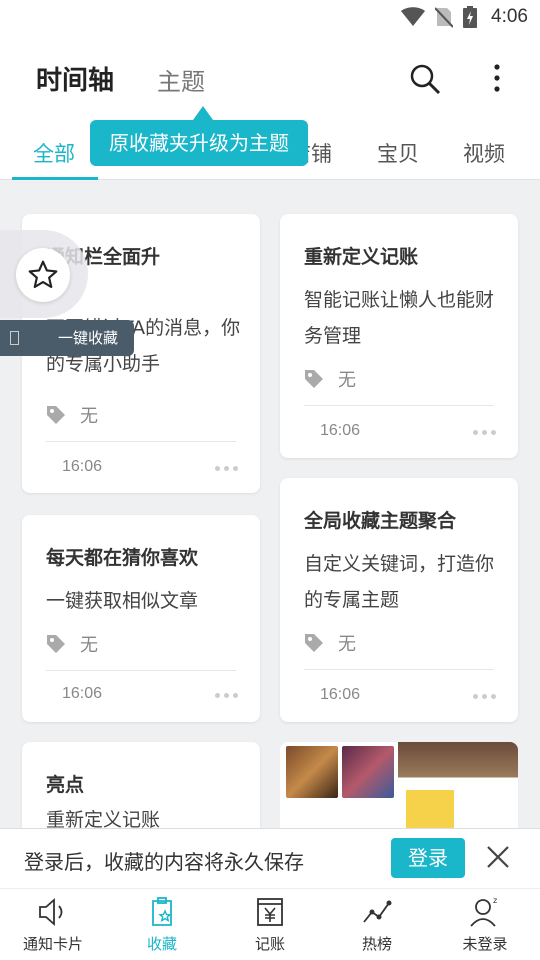 Image resolution: width=540 pixels, height=960 pixels. What do you see at coordinates (428, 858) in the screenshot?
I see `login-button: 登录` at bounding box center [428, 858].